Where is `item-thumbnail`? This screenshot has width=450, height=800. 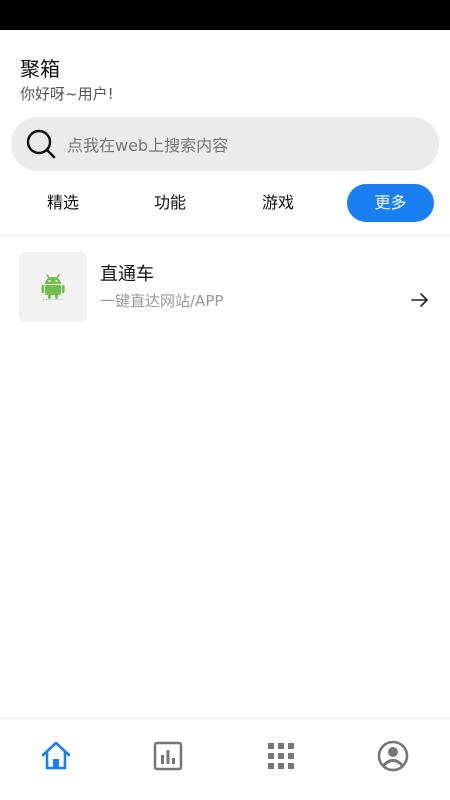
item-thumbnail is located at coordinates (53, 287).